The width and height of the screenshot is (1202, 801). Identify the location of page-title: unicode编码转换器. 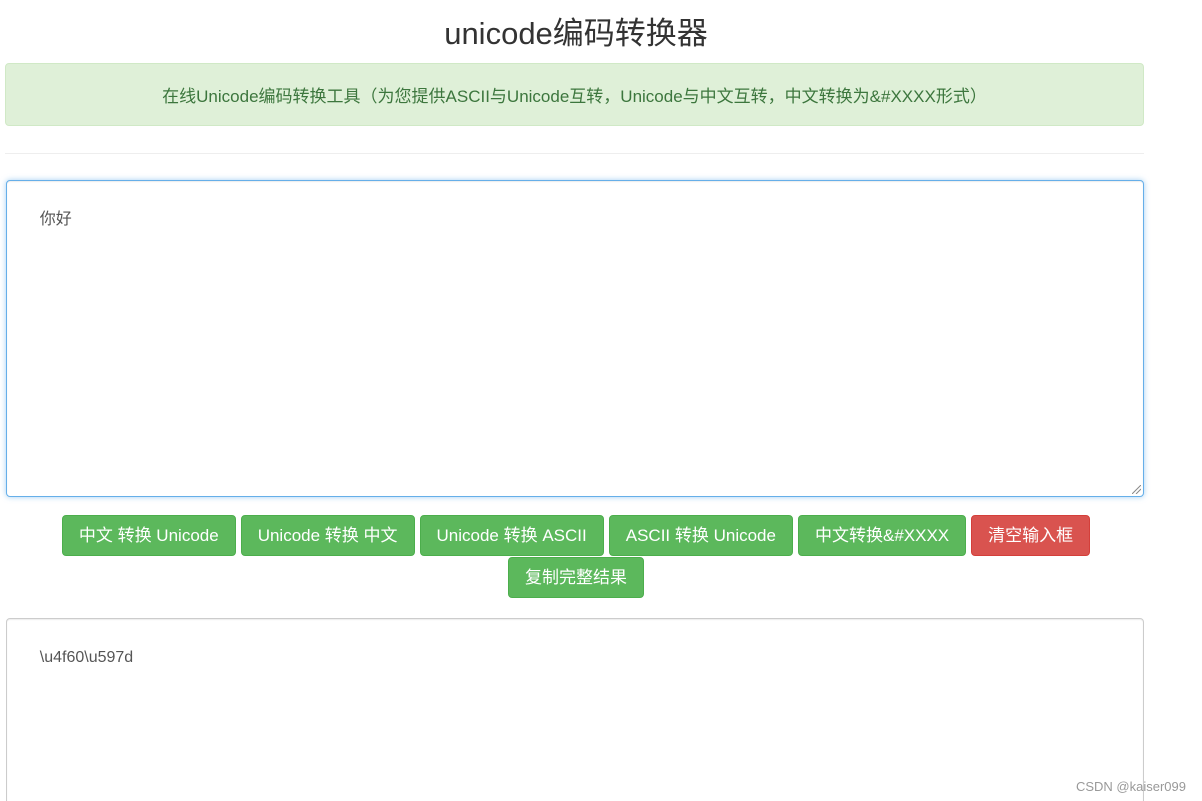
(576, 33).